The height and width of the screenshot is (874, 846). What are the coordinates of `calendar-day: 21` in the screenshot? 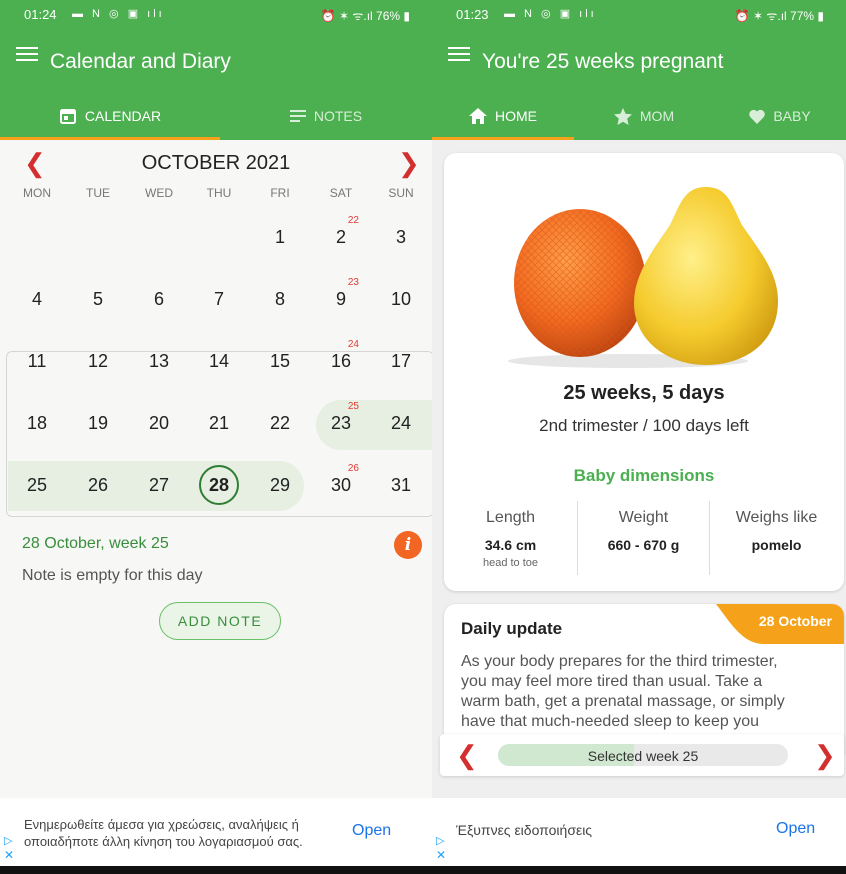 It's located at (219, 423).